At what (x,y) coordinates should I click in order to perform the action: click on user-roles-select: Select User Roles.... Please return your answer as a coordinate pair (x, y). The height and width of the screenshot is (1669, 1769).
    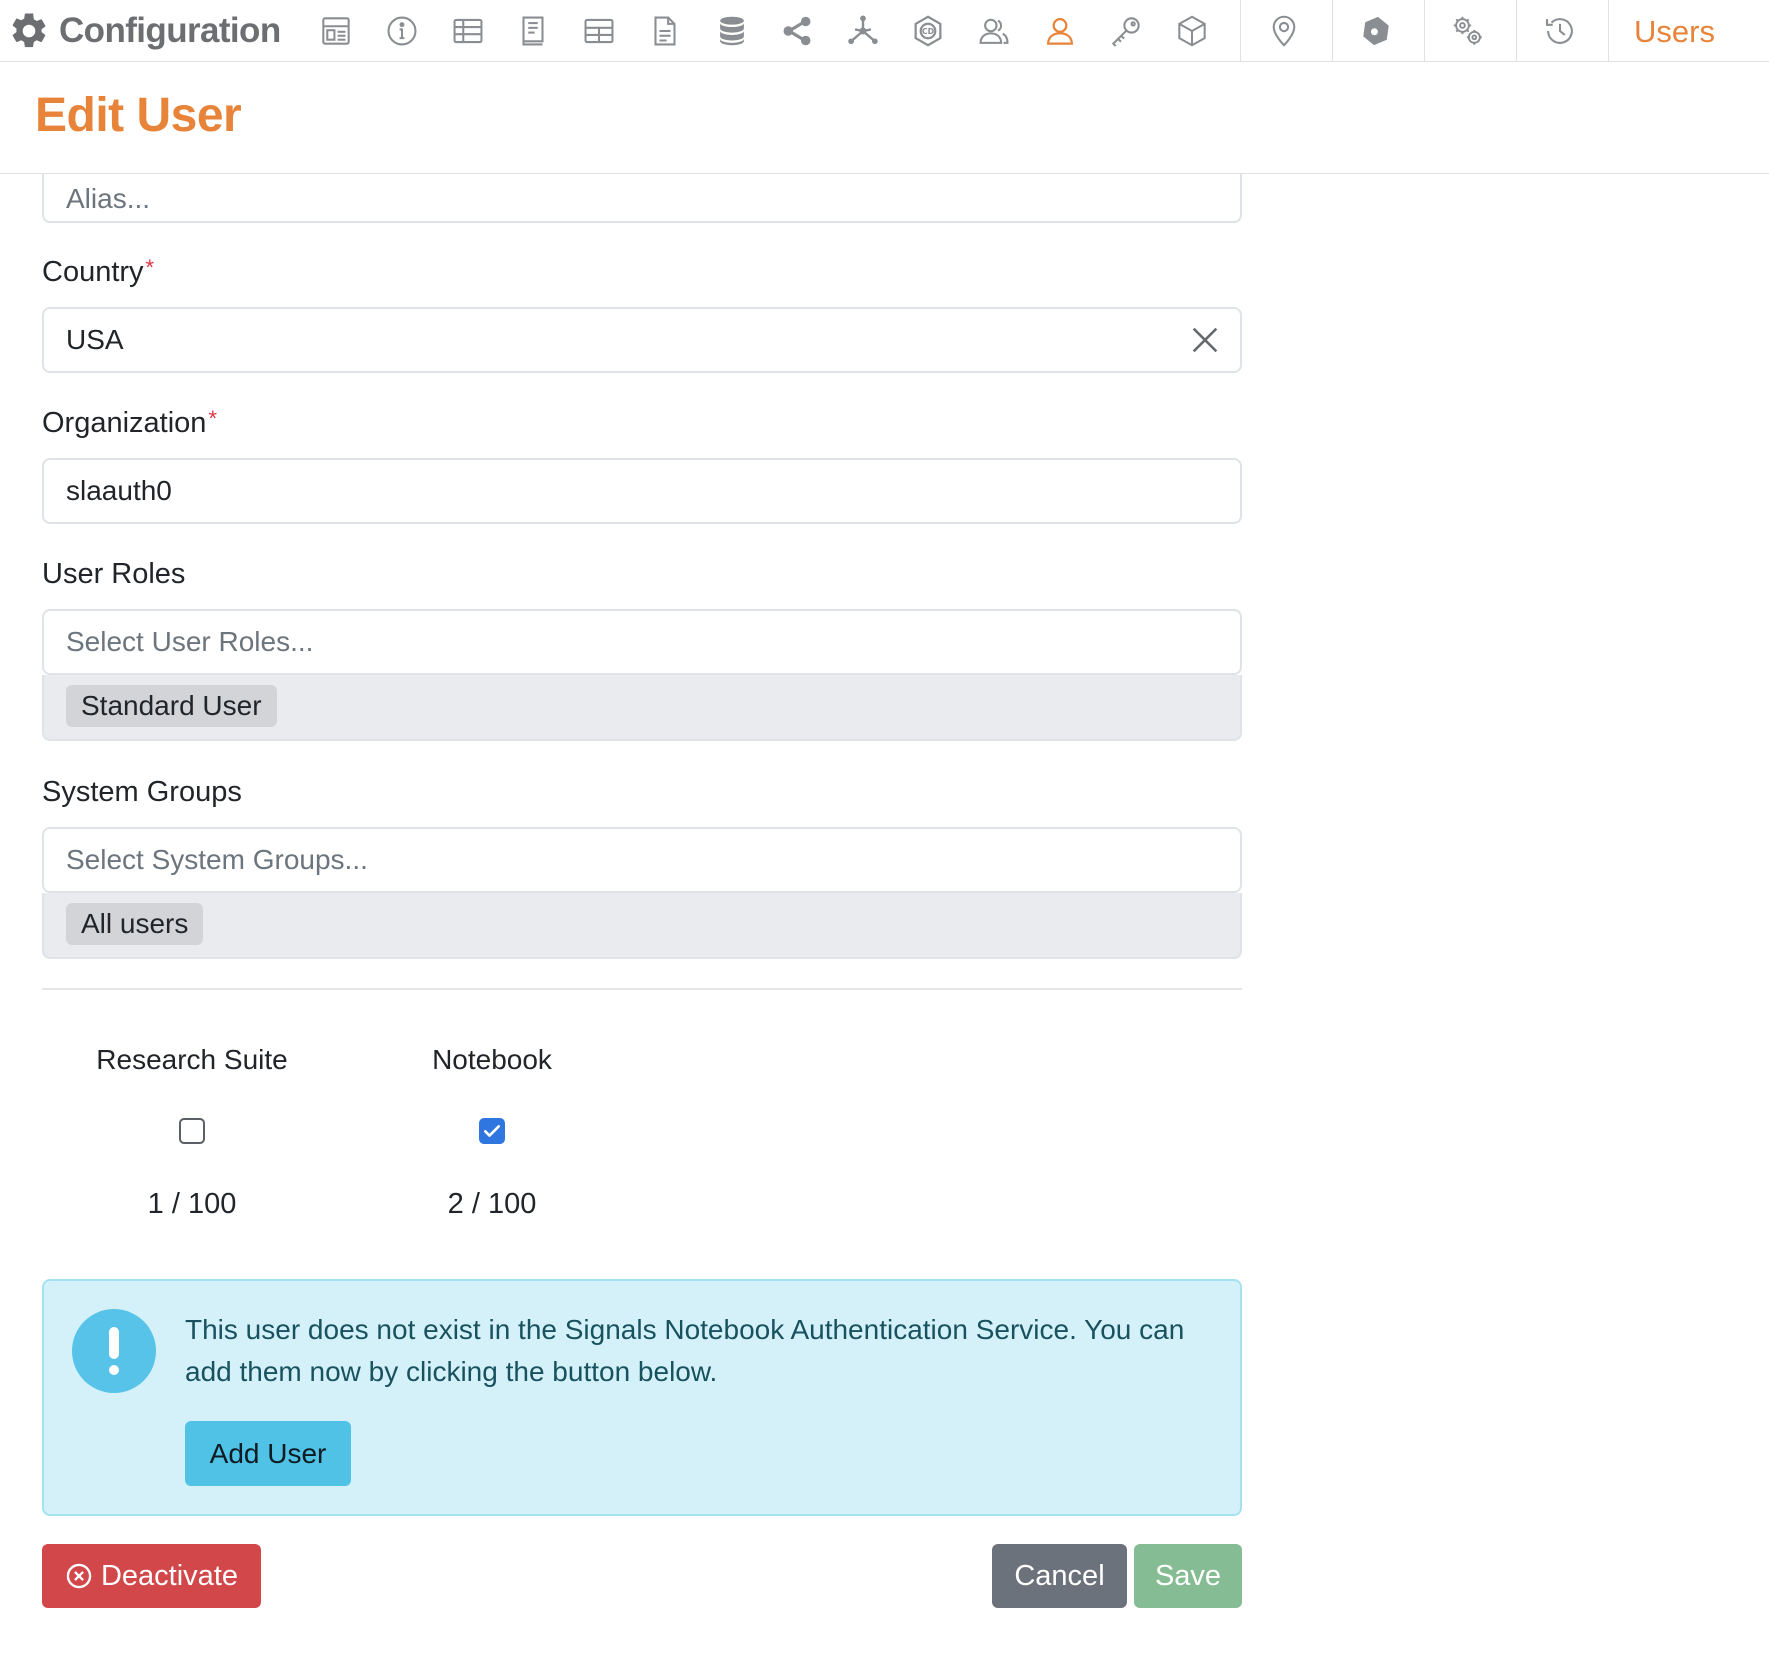
    Looking at the image, I should click on (642, 642).